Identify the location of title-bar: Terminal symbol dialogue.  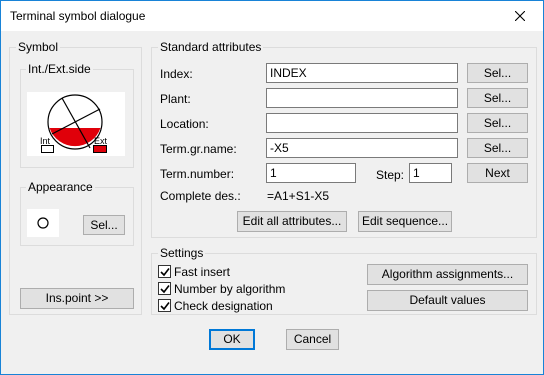
(272, 16).